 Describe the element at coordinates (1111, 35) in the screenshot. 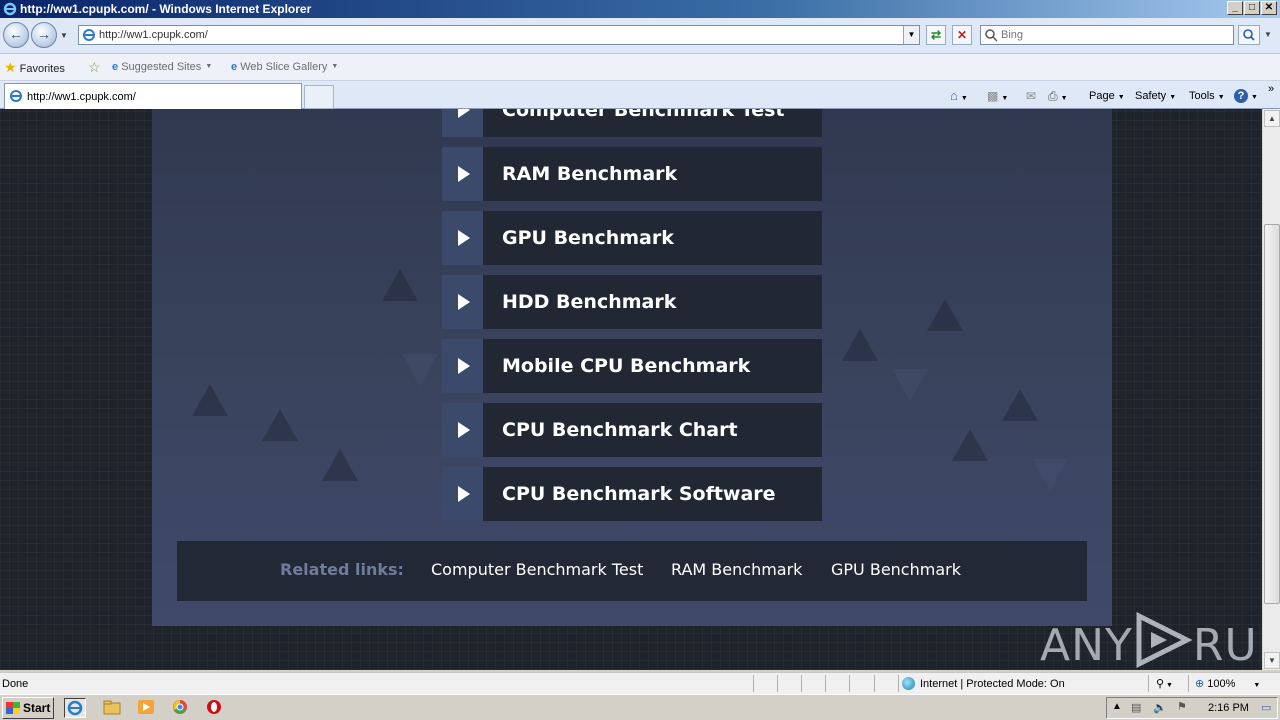

I see `search-input` at that location.